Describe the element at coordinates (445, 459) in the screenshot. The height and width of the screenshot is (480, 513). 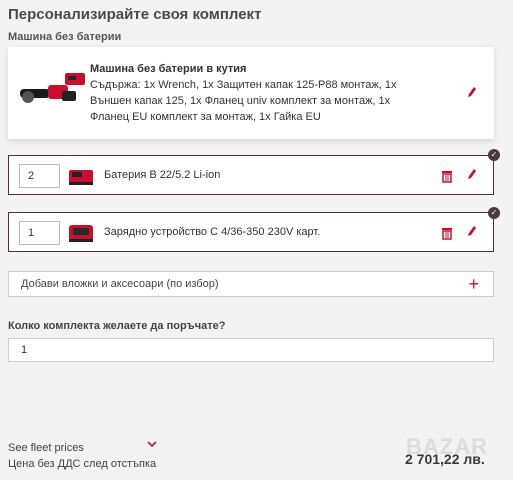
I see `total-price: 2 701,22 лв.` at that location.